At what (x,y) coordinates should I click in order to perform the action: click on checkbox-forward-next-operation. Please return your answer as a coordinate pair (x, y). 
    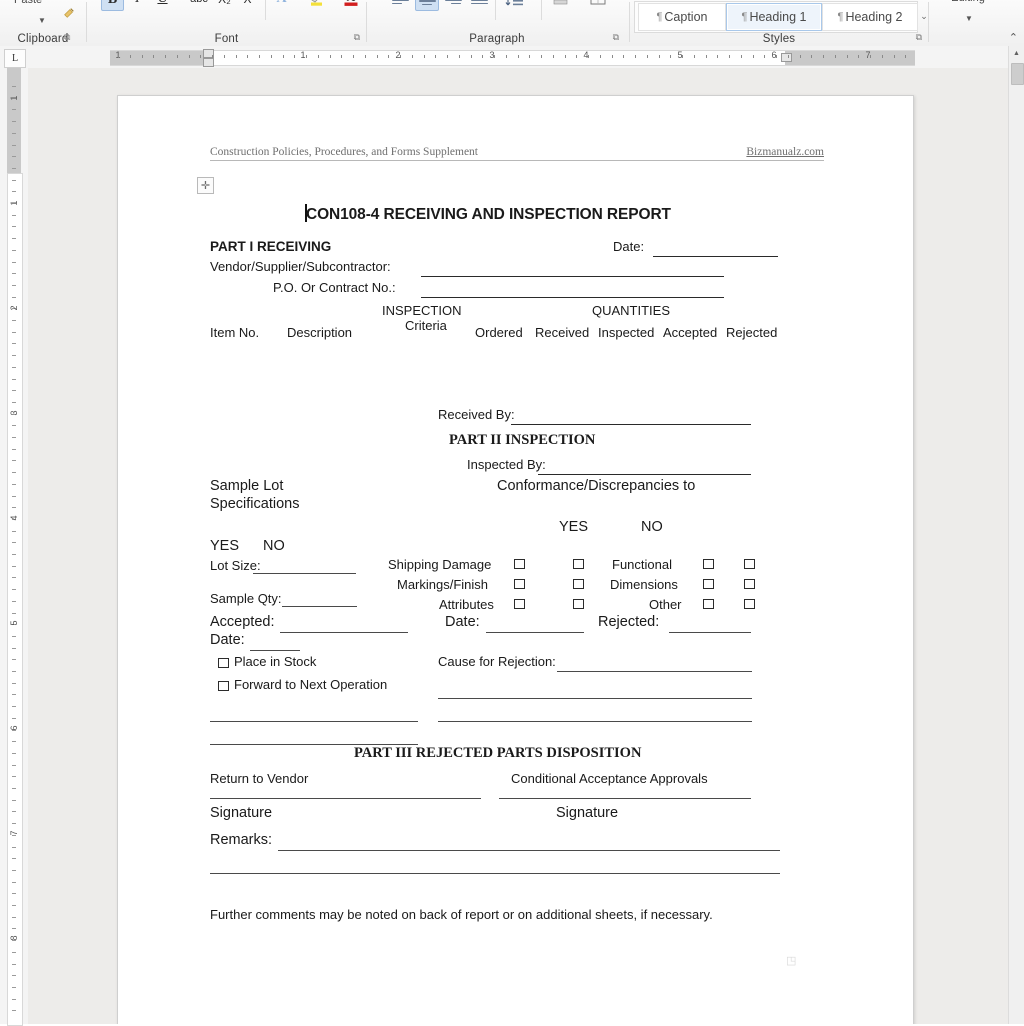
    Looking at the image, I should click on (223, 686).